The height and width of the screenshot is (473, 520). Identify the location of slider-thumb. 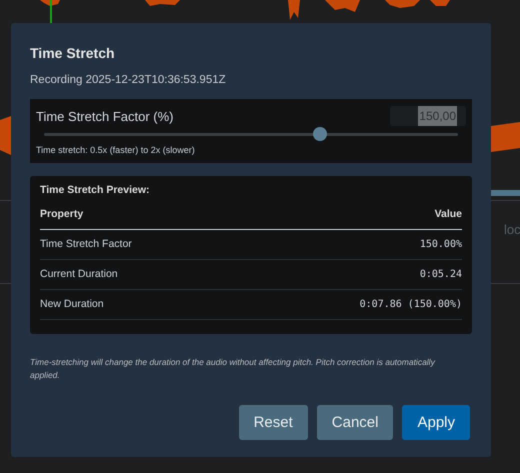
(320, 133).